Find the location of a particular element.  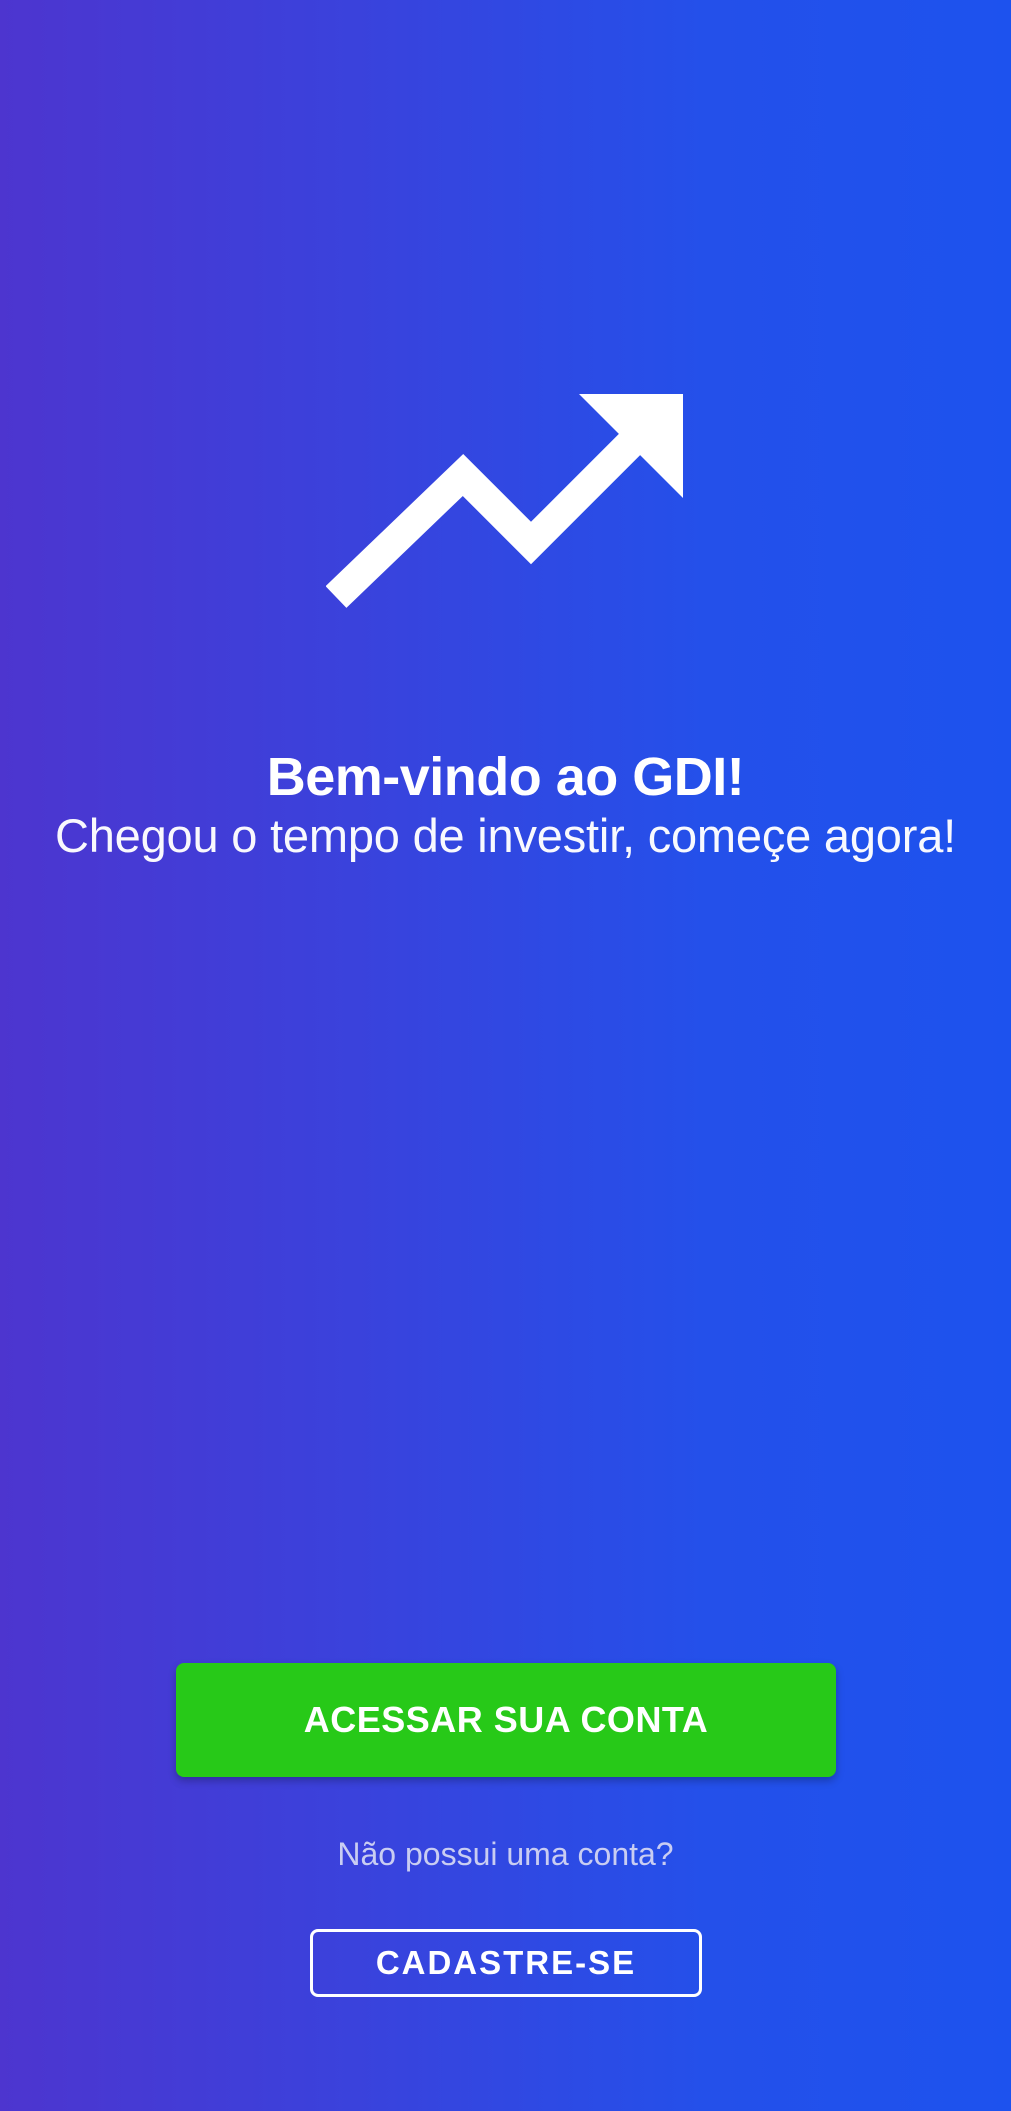

signup-button: CADASTRE-SE is located at coordinates (506, 1963).